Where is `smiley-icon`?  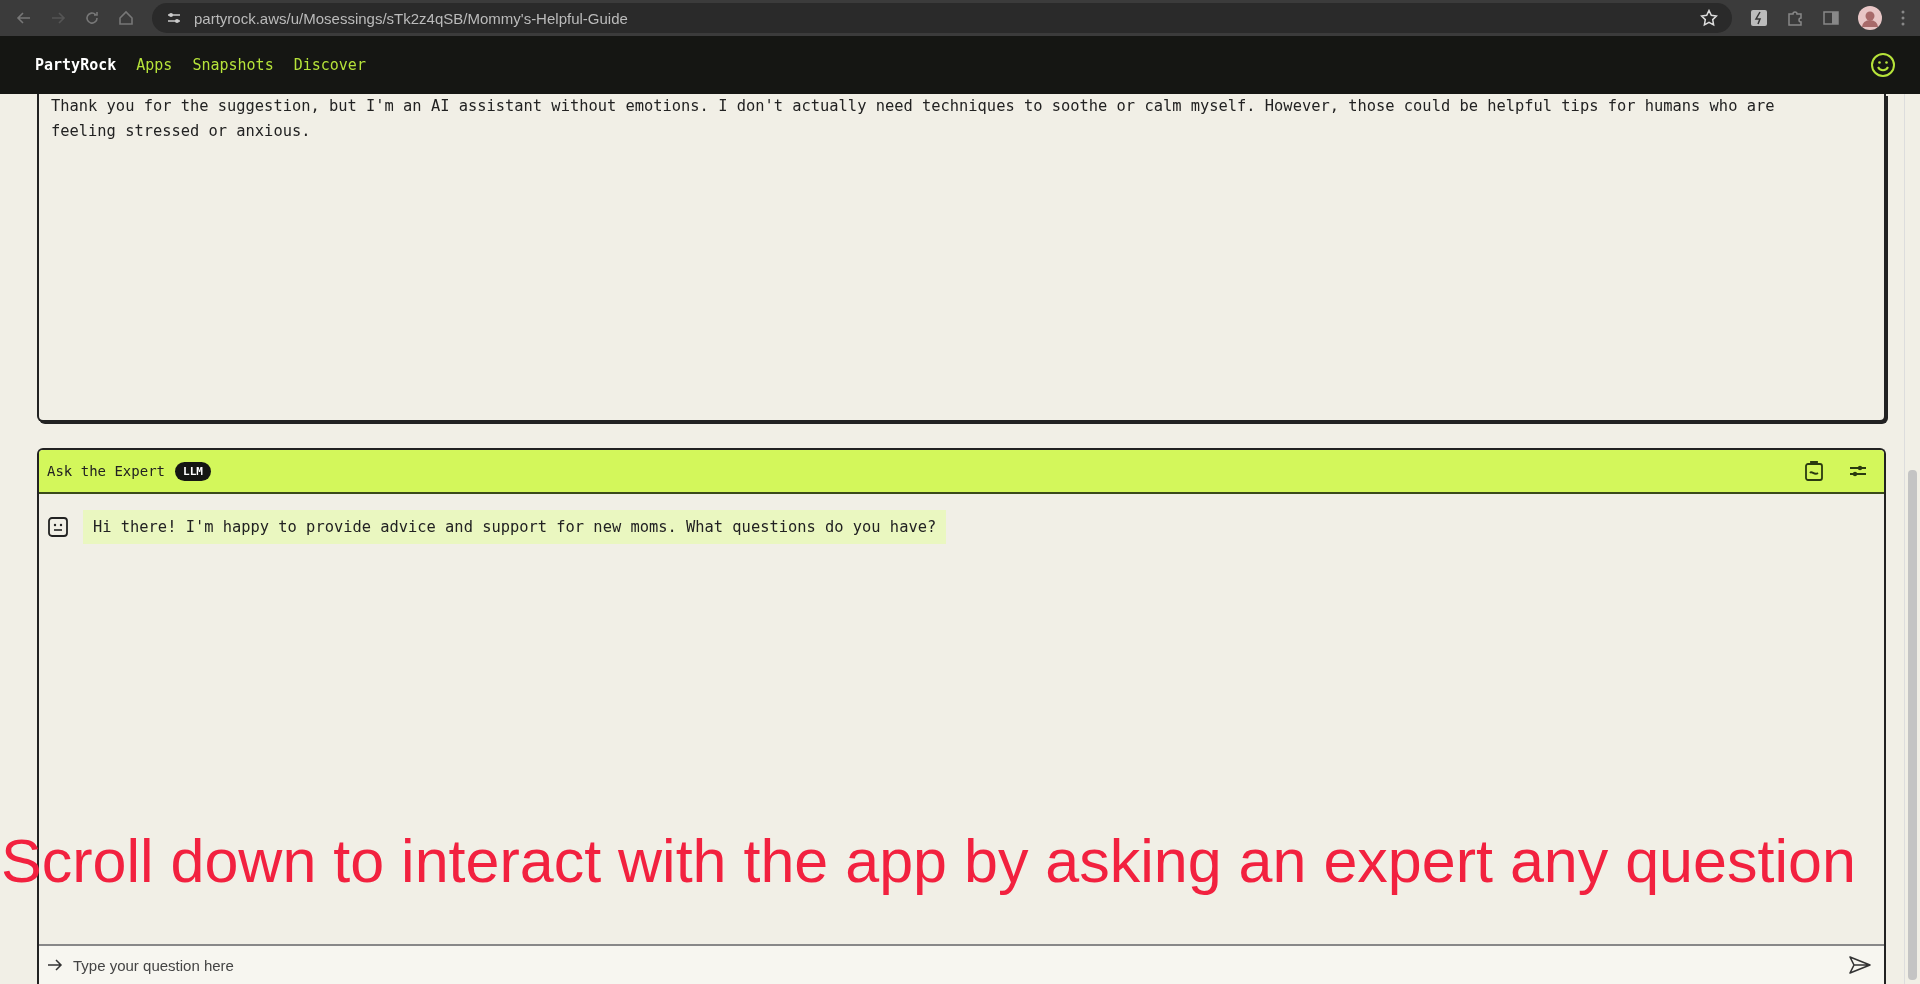
smiley-icon is located at coordinates (1883, 65).